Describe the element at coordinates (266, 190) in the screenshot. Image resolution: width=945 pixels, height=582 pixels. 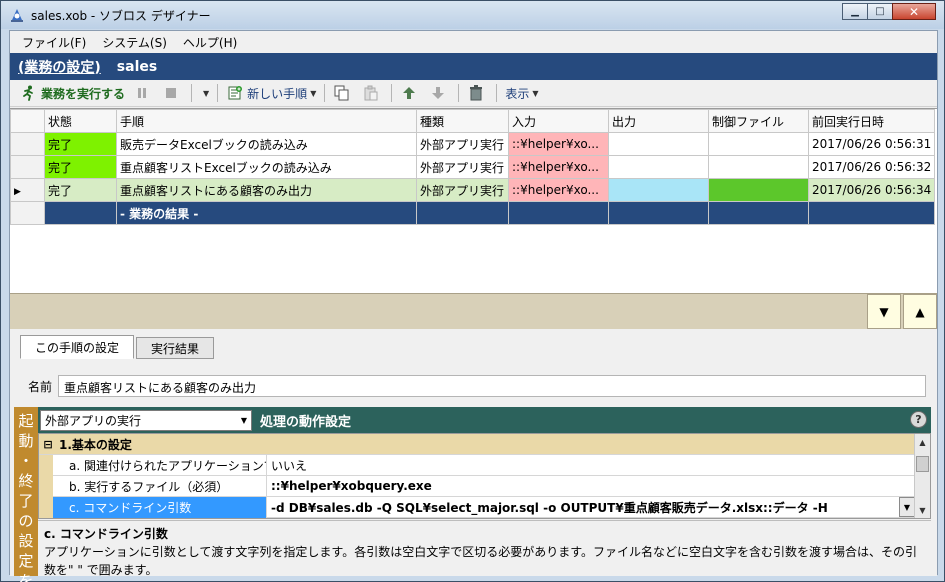
I see `step-cell: 重点顧客リストにある顧客のみ出力` at that location.